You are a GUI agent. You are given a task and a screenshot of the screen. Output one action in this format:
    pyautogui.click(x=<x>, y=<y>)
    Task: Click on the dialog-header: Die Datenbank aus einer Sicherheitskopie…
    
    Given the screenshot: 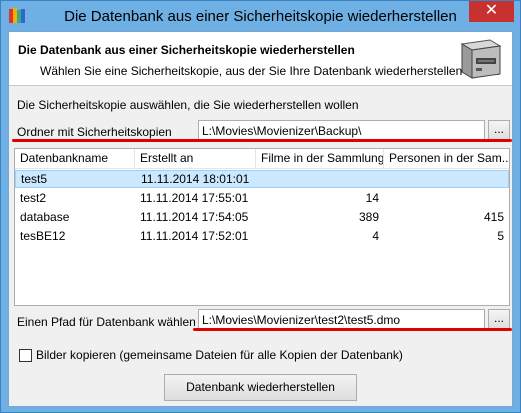 What is the action you would take?
    pyautogui.click(x=260, y=59)
    